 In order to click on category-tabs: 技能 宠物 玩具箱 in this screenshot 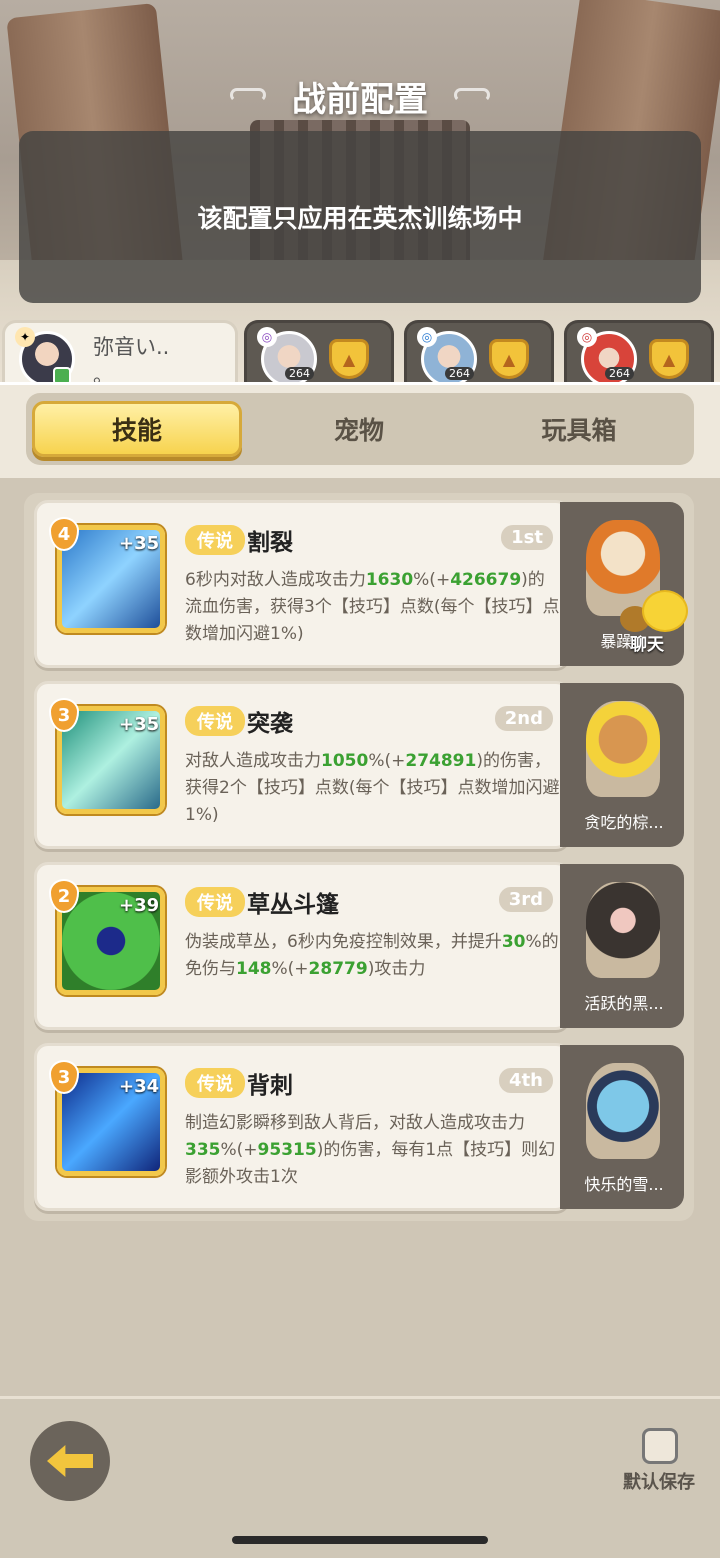, I will do `click(360, 429)`.